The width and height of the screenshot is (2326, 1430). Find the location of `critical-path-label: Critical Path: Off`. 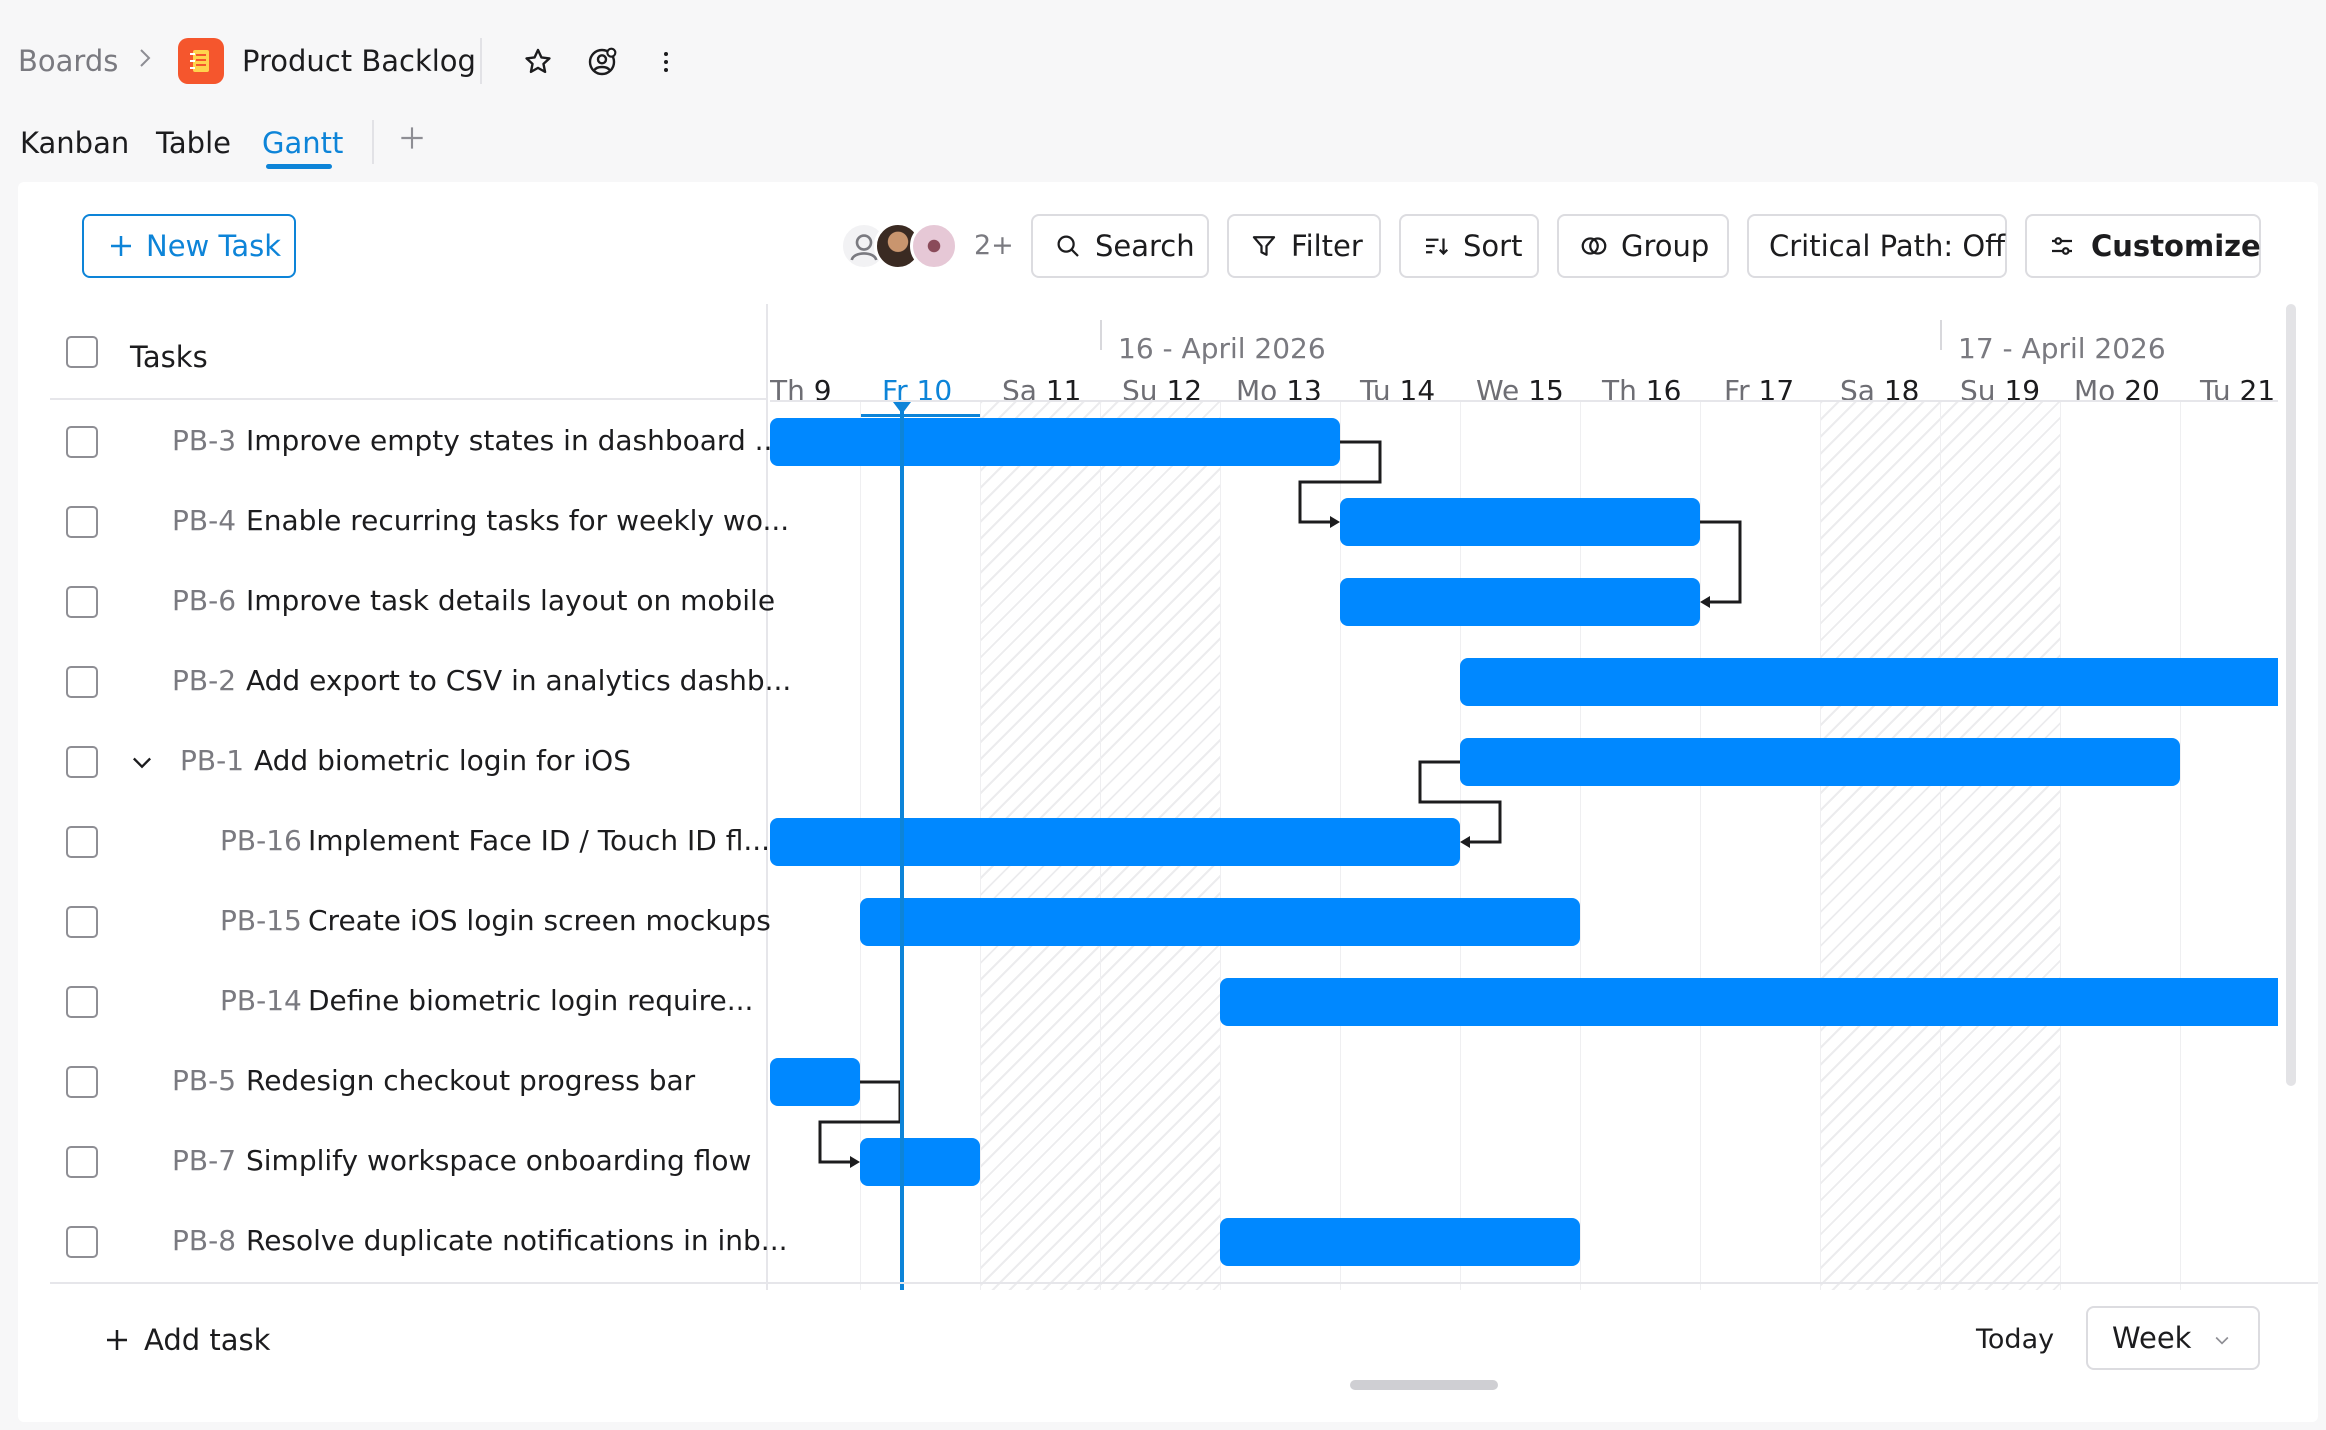

critical-path-label: Critical Path: Off is located at coordinates (1887, 246).